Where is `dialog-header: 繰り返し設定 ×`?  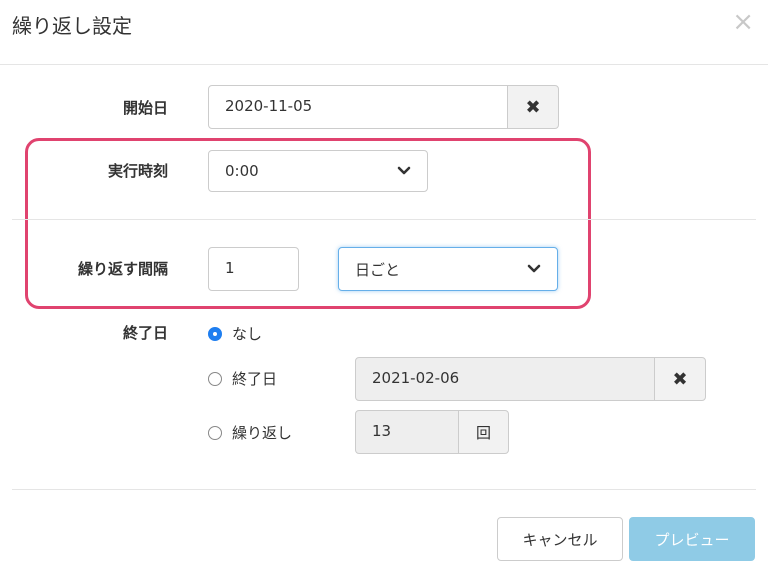
dialog-header: 繰り返し設定 × is located at coordinates (384, 32).